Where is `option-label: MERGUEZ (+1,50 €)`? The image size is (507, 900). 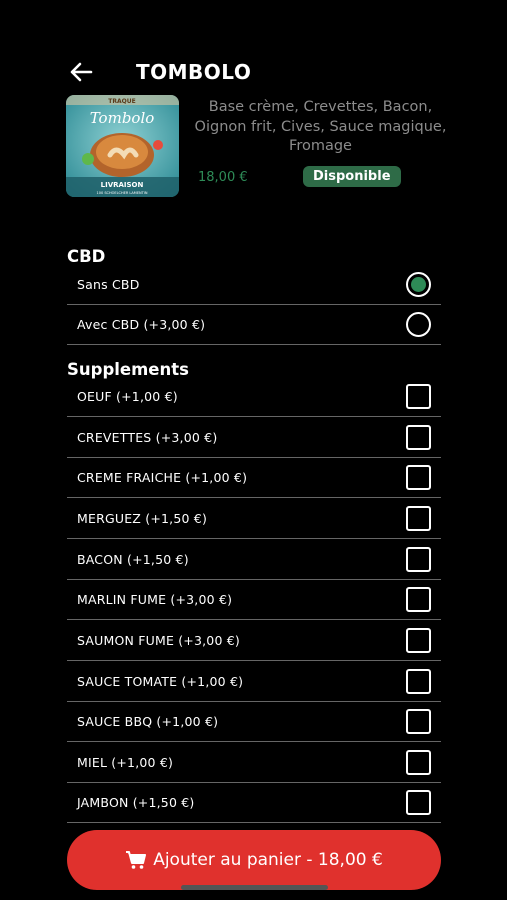
option-label: MERGUEZ (+1,50 €) is located at coordinates (142, 518).